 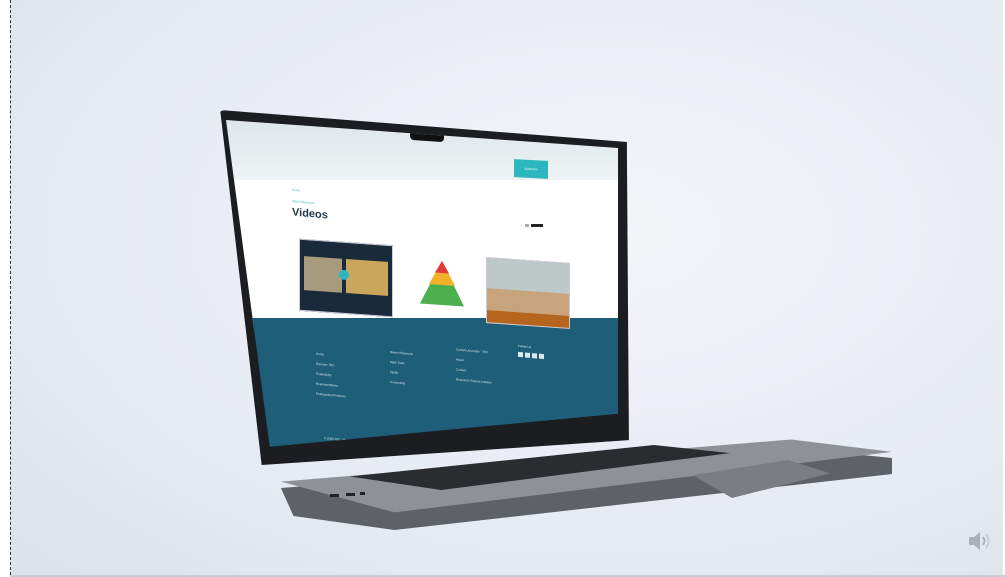 What do you see at coordinates (296, 190) in the screenshot?
I see `breadcrumb: Home` at bounding box center [296, 190].